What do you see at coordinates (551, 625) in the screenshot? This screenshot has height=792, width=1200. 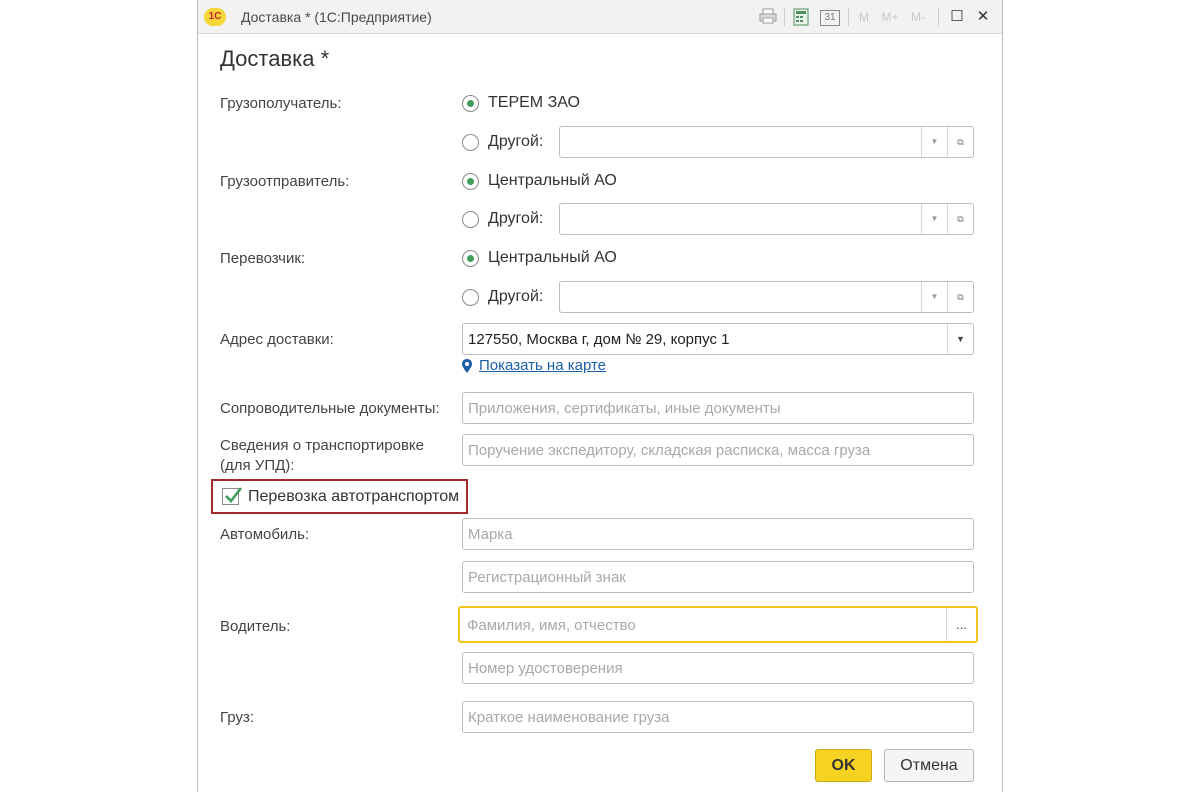 I see `driver-name-placeholder: Фамилия, имя, отчество` at bounding box center [551, 625].